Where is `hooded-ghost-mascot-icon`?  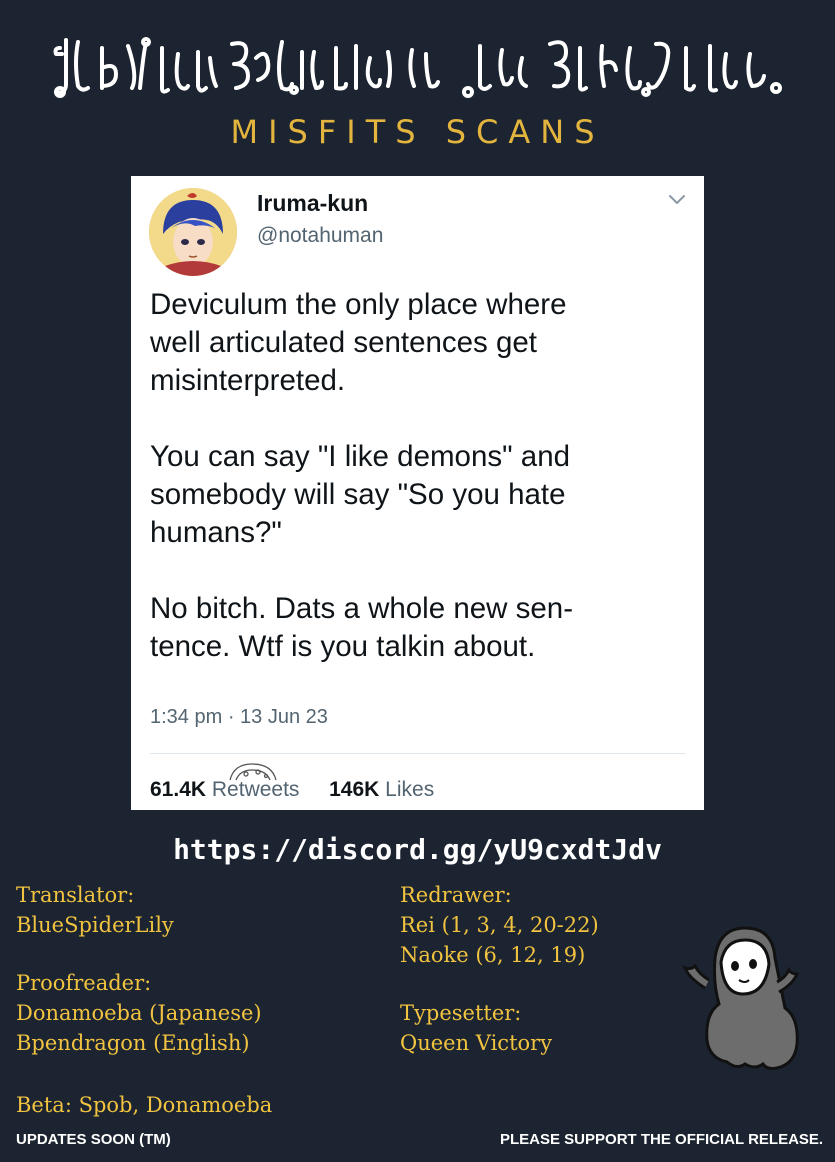 hooded-ghost-mascot-icon is located at coordinates (741, 998).